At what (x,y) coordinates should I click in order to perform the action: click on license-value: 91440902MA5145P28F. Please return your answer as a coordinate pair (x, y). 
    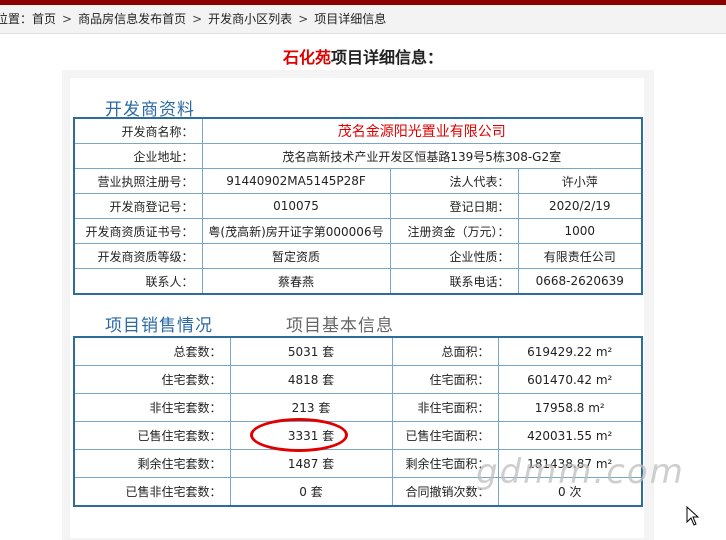
    Looking at the image, I should click on (296, 181).